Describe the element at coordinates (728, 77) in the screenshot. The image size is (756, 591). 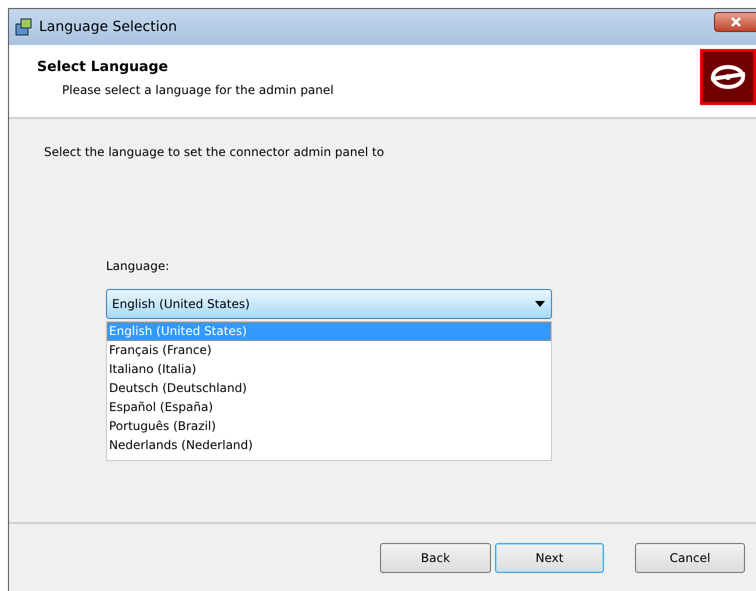
I see `disc-icon` at that location.